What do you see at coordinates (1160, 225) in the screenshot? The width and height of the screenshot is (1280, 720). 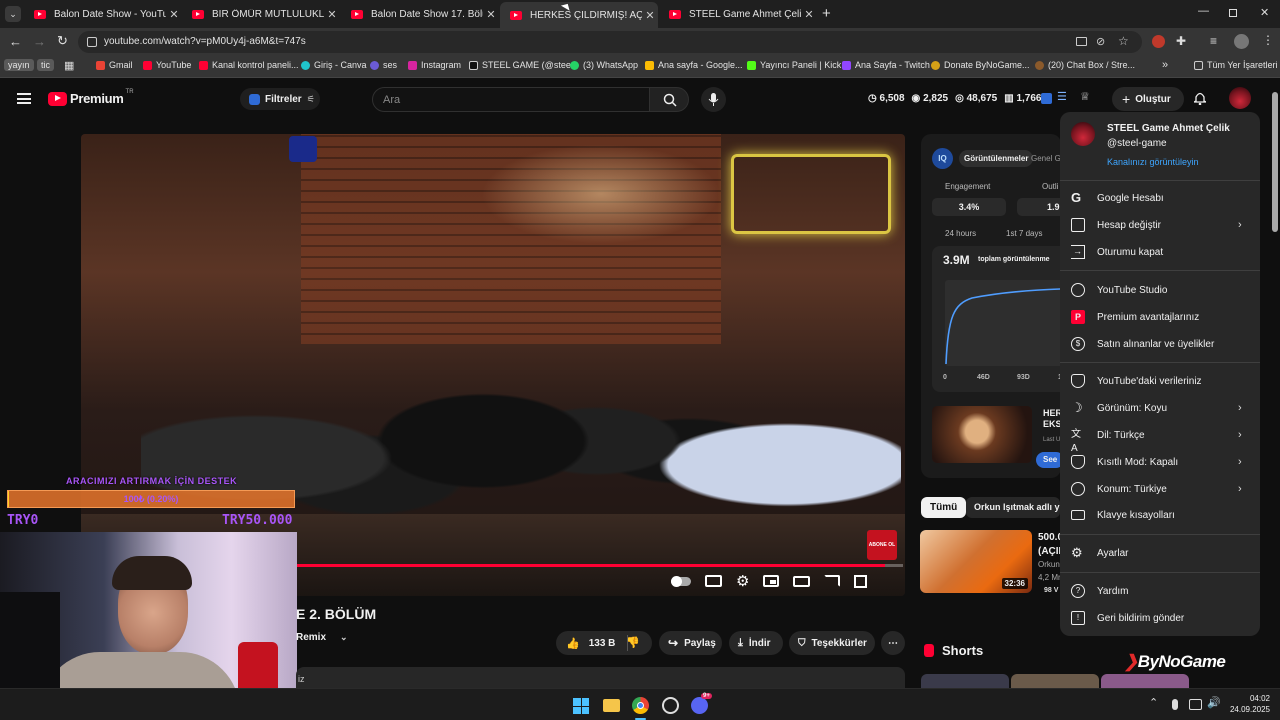 I see `menu-item-switch-account: Hesap değiştir ›` at bounding box center [1160, 225].